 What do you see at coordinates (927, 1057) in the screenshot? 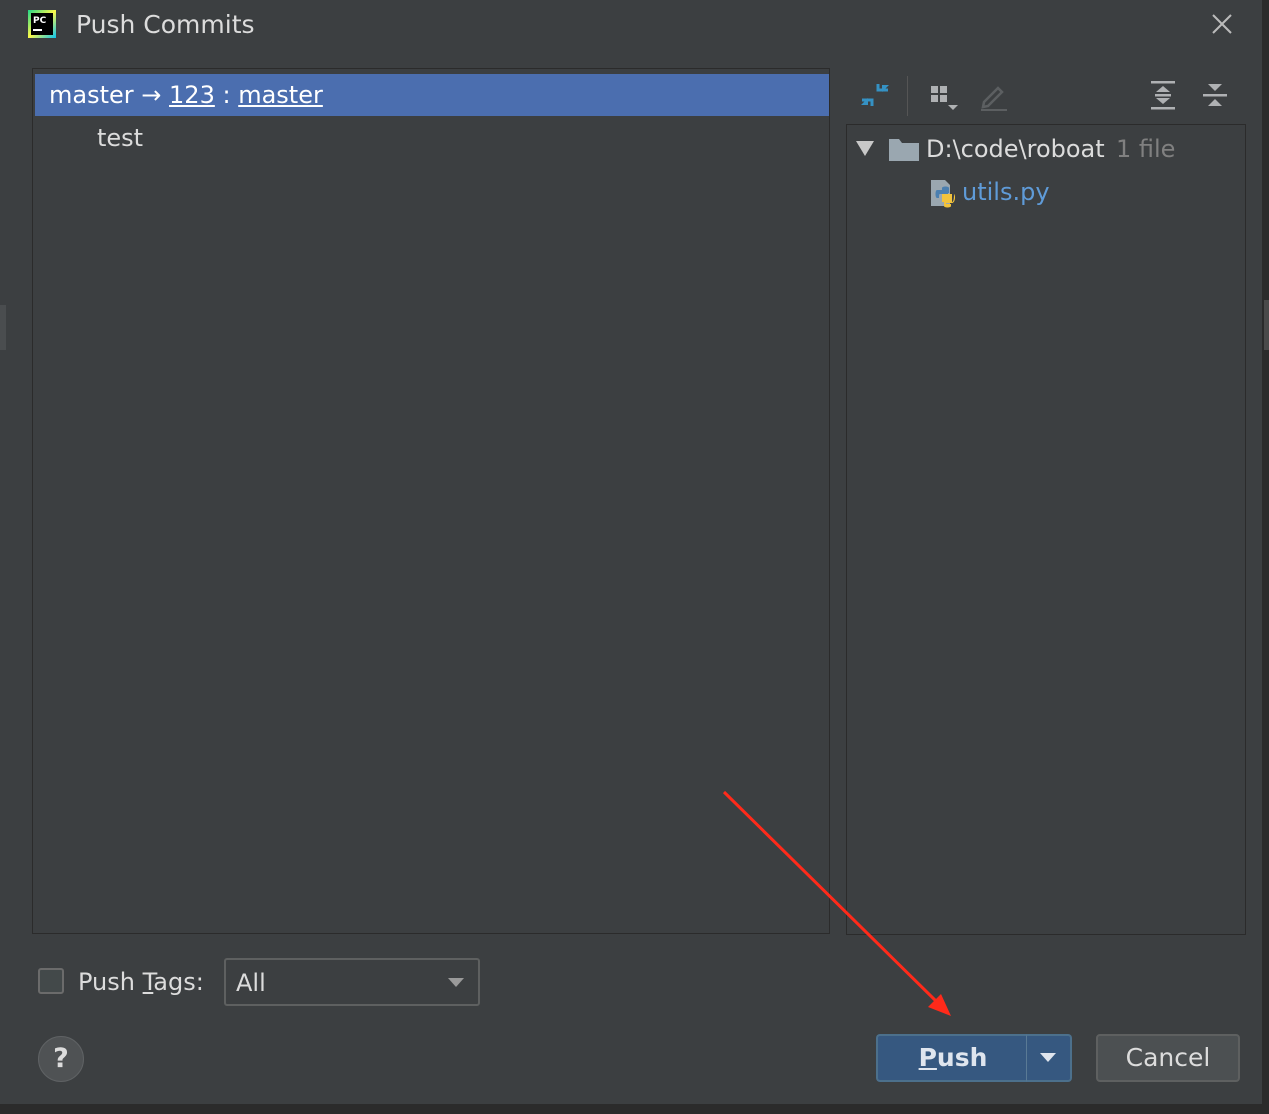
I see `push-mnemonic: P` at bounding box center [927, 1057].